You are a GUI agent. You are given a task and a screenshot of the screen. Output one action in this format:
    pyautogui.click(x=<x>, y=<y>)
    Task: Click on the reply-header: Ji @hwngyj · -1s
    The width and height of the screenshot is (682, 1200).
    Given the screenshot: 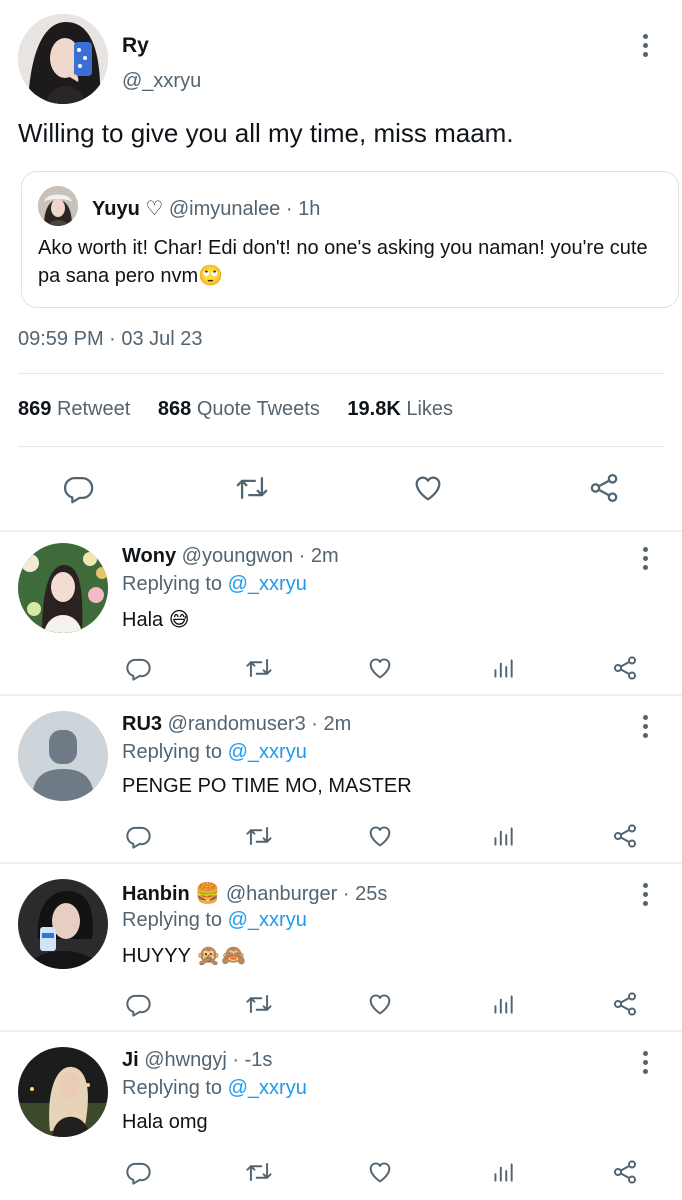 What is the action you would take?
    pyautogui.click(x=197, y=1060)
    